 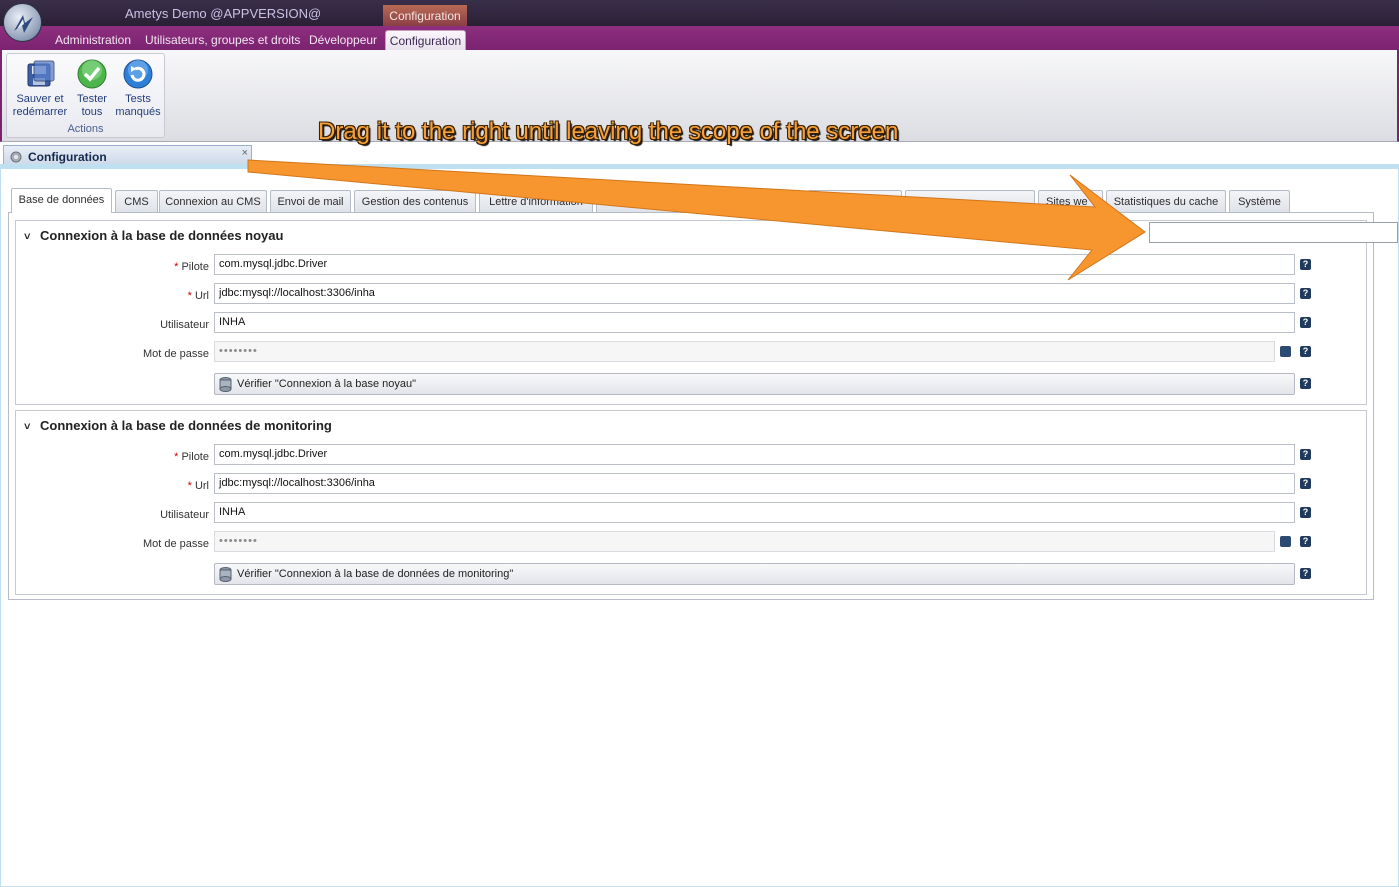 I want to click on check-icon, so click(x=92, y=74).